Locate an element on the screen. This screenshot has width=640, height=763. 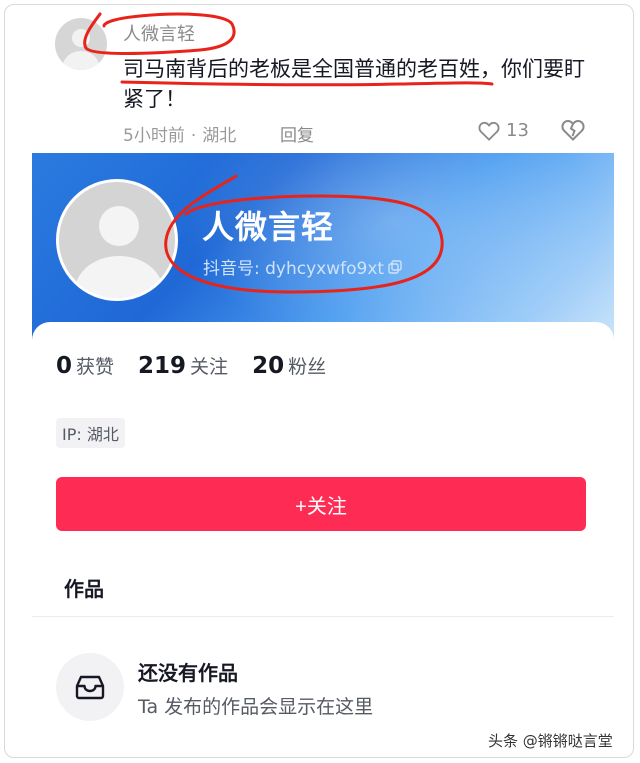
stat-followers-value: 20 is located at coordinates (268, 366).